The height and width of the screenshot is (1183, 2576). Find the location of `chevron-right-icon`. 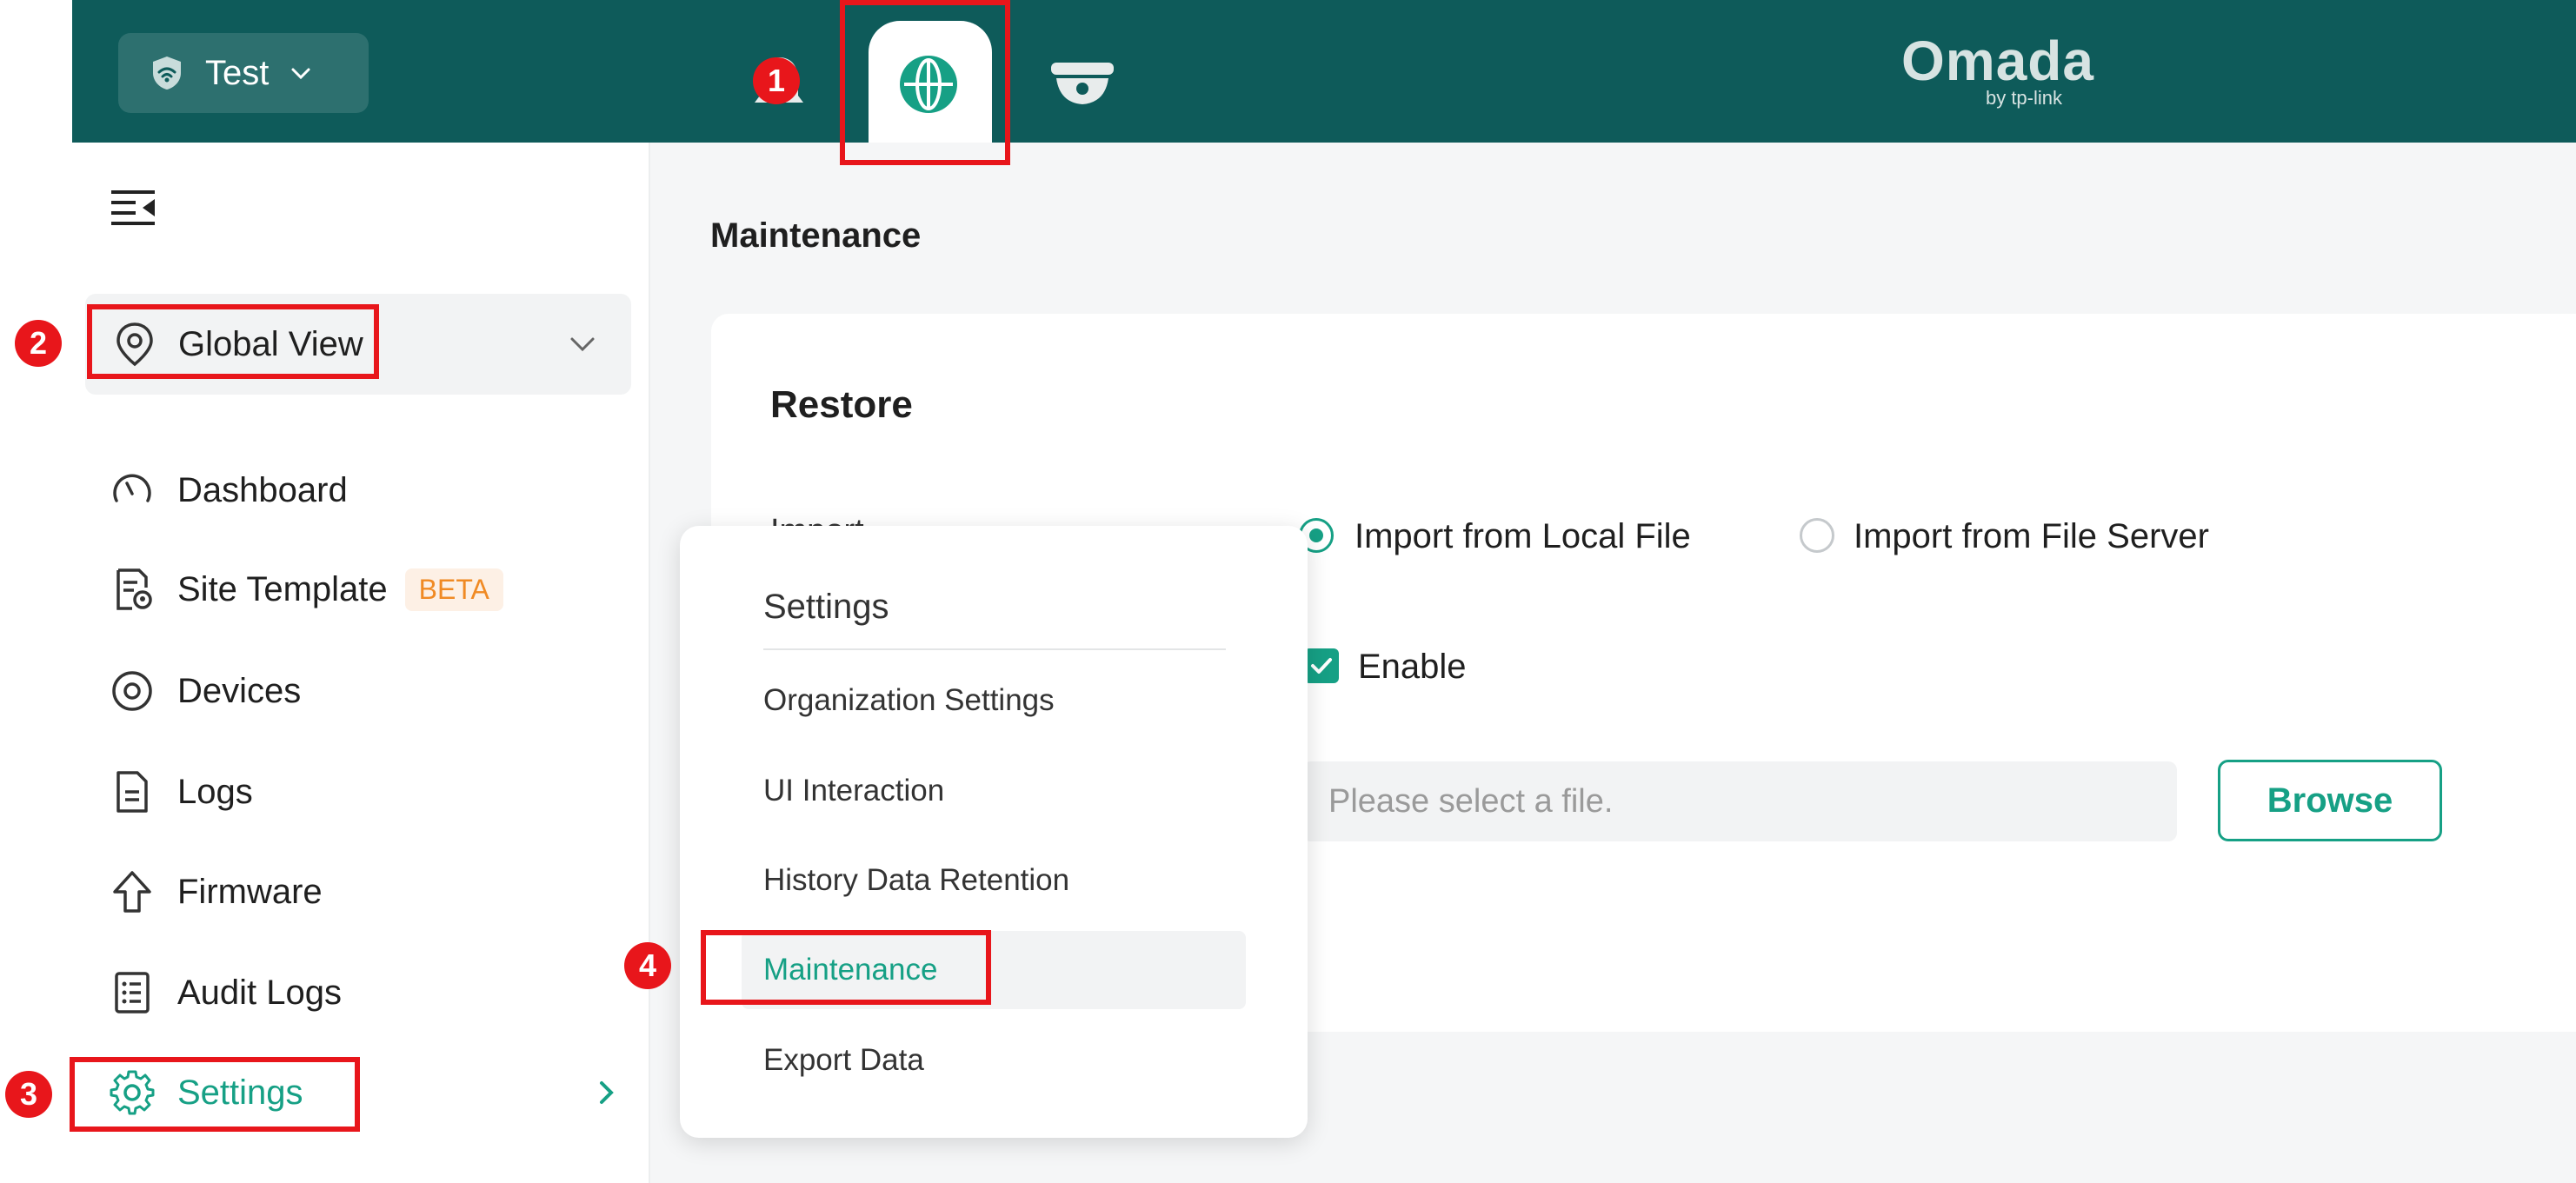

chevron-right-icon is located at coordinates (607, 1092).